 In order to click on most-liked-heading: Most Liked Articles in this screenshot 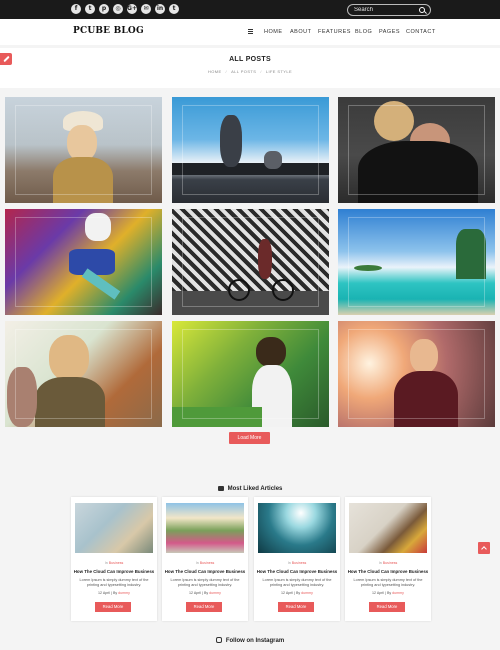, I will do `click(250, 489)`.